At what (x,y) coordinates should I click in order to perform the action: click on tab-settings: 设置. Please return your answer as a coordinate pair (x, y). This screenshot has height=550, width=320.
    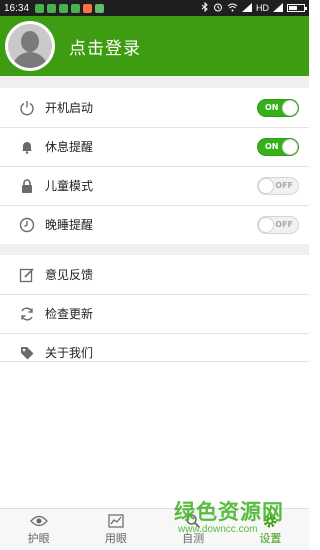
    Looking at the image, I should click on (270, 529).